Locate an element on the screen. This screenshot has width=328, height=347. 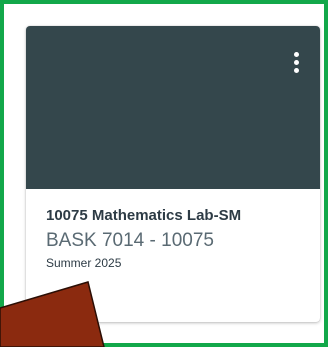
course-code: BASK 7014 - 10075 is located at coordinates (130, 240).